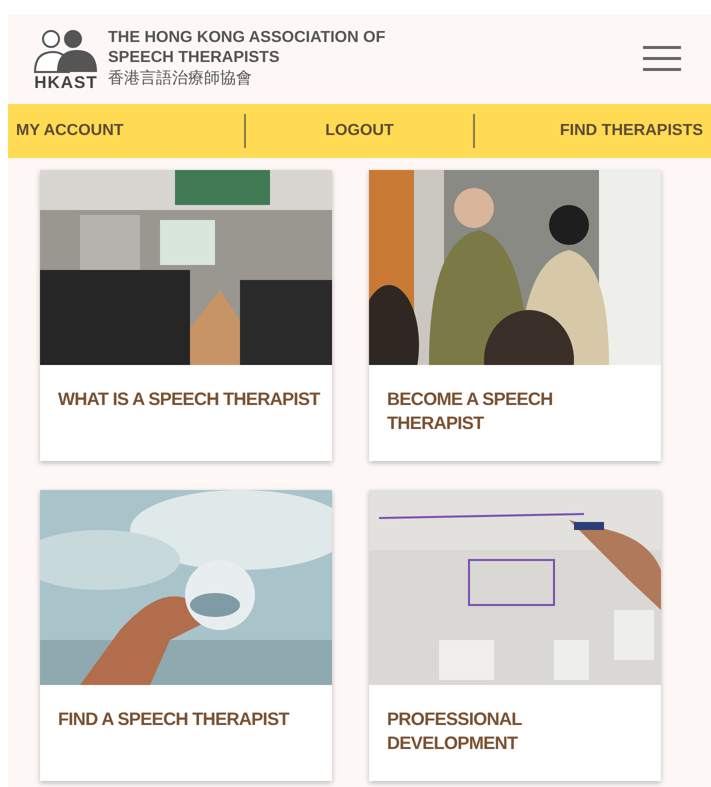  Describe the element at coordinates (66, 82) in the screenshot. I see `logo-mark: HKAST` at that location.